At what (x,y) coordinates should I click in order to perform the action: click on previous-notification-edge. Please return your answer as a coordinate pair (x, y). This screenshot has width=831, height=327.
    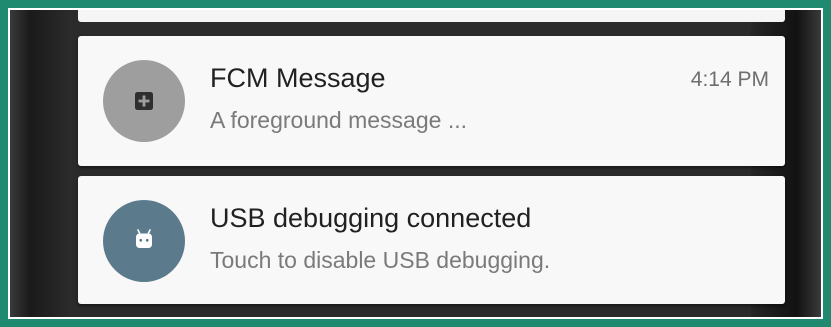
    Looking at the image, I should click on (431, 16).